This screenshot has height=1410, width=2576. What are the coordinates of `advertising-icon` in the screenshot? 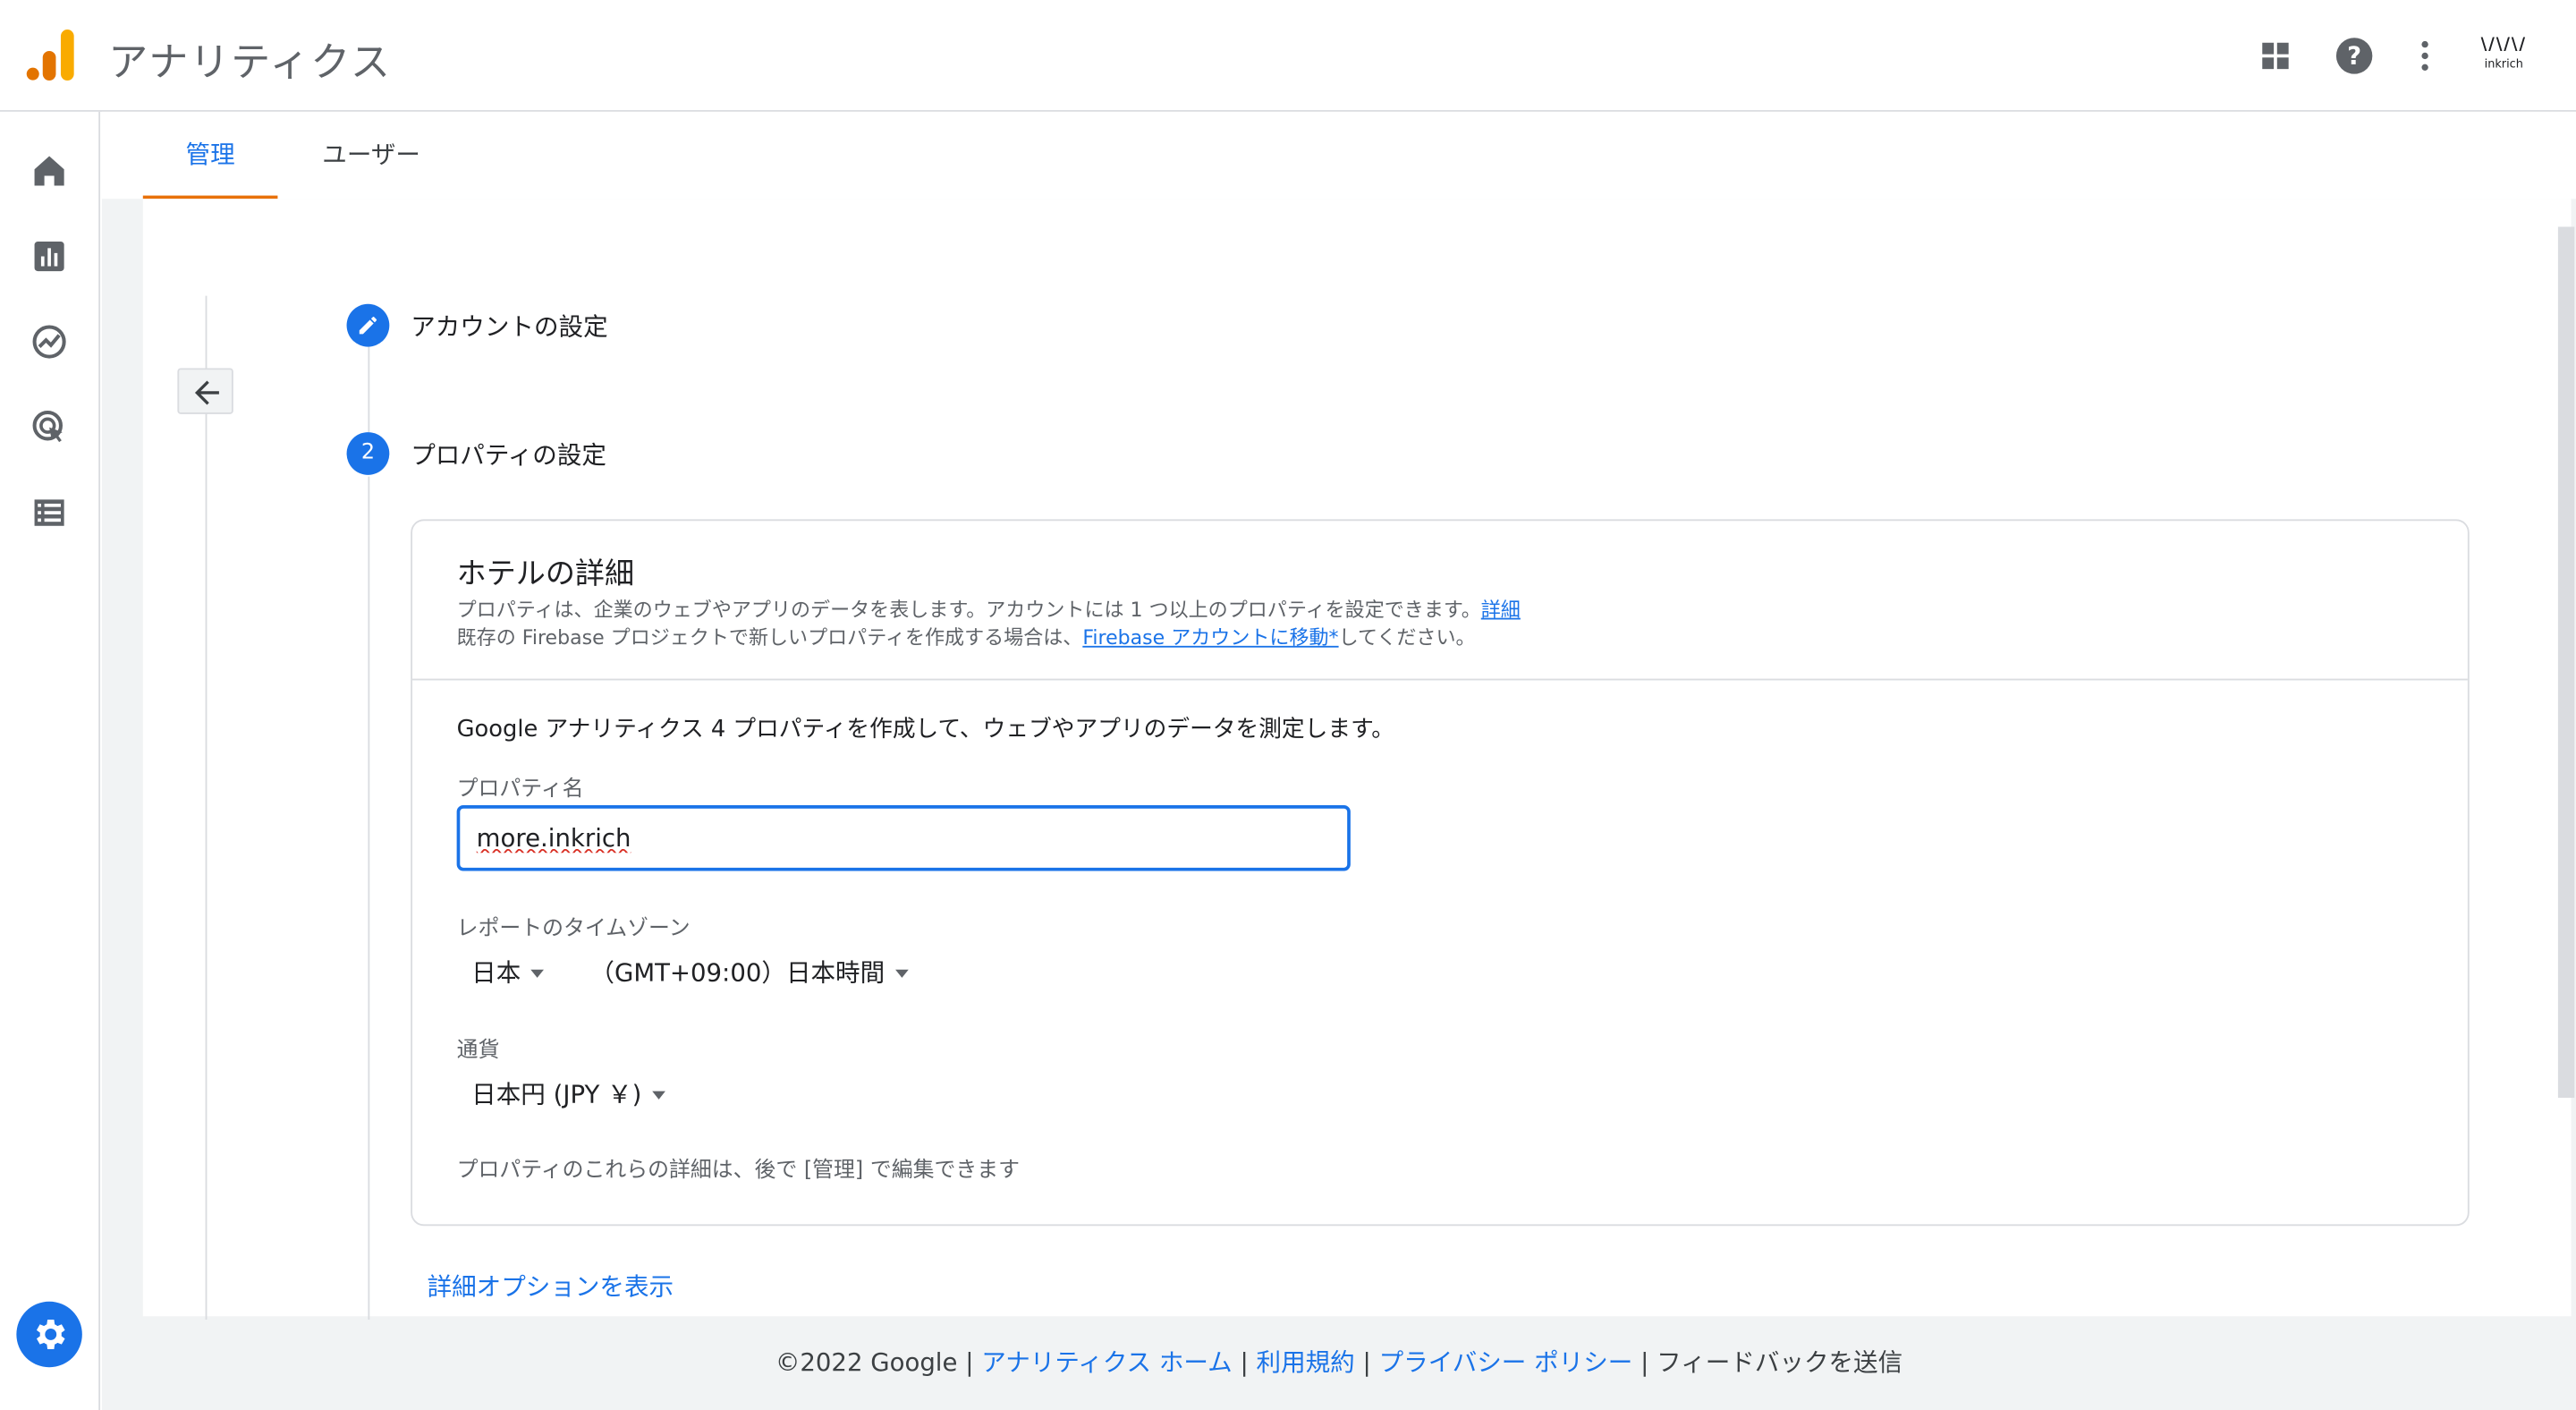 It's located at (49, 427).